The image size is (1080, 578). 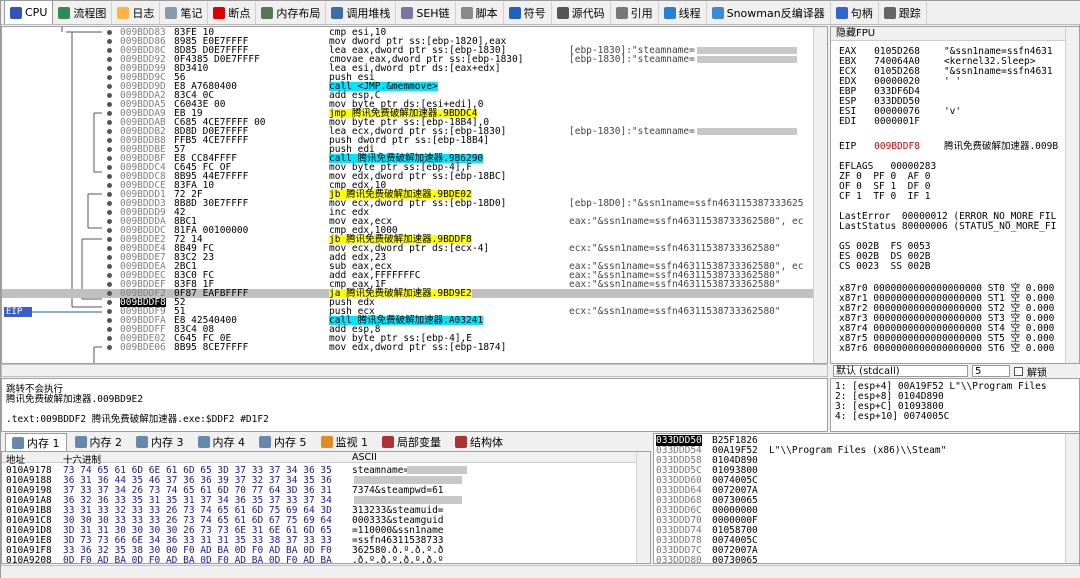 What do you see at coordinates (860, 550) in the screenshot?
I see `stack-row: 033DDD7C 0072007A` at bounding box center [860, 550].